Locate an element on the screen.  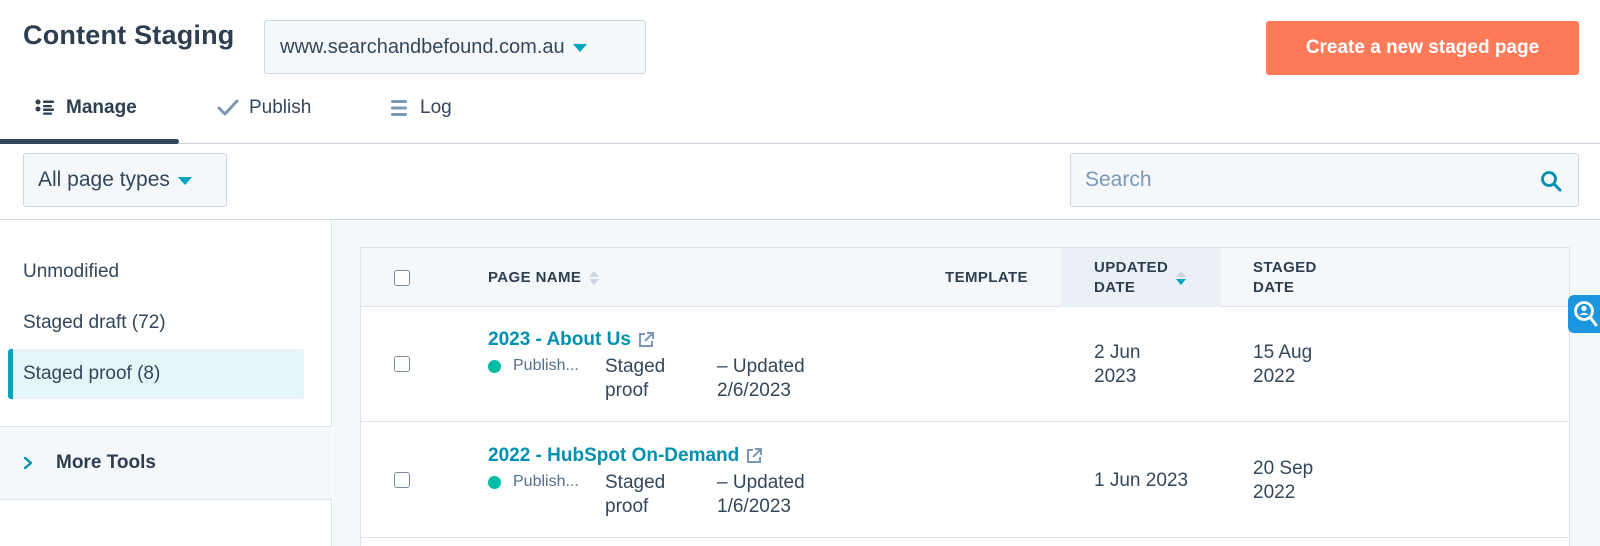
column-header-label: STAGED DATE is located at coordinates (1285, 277).